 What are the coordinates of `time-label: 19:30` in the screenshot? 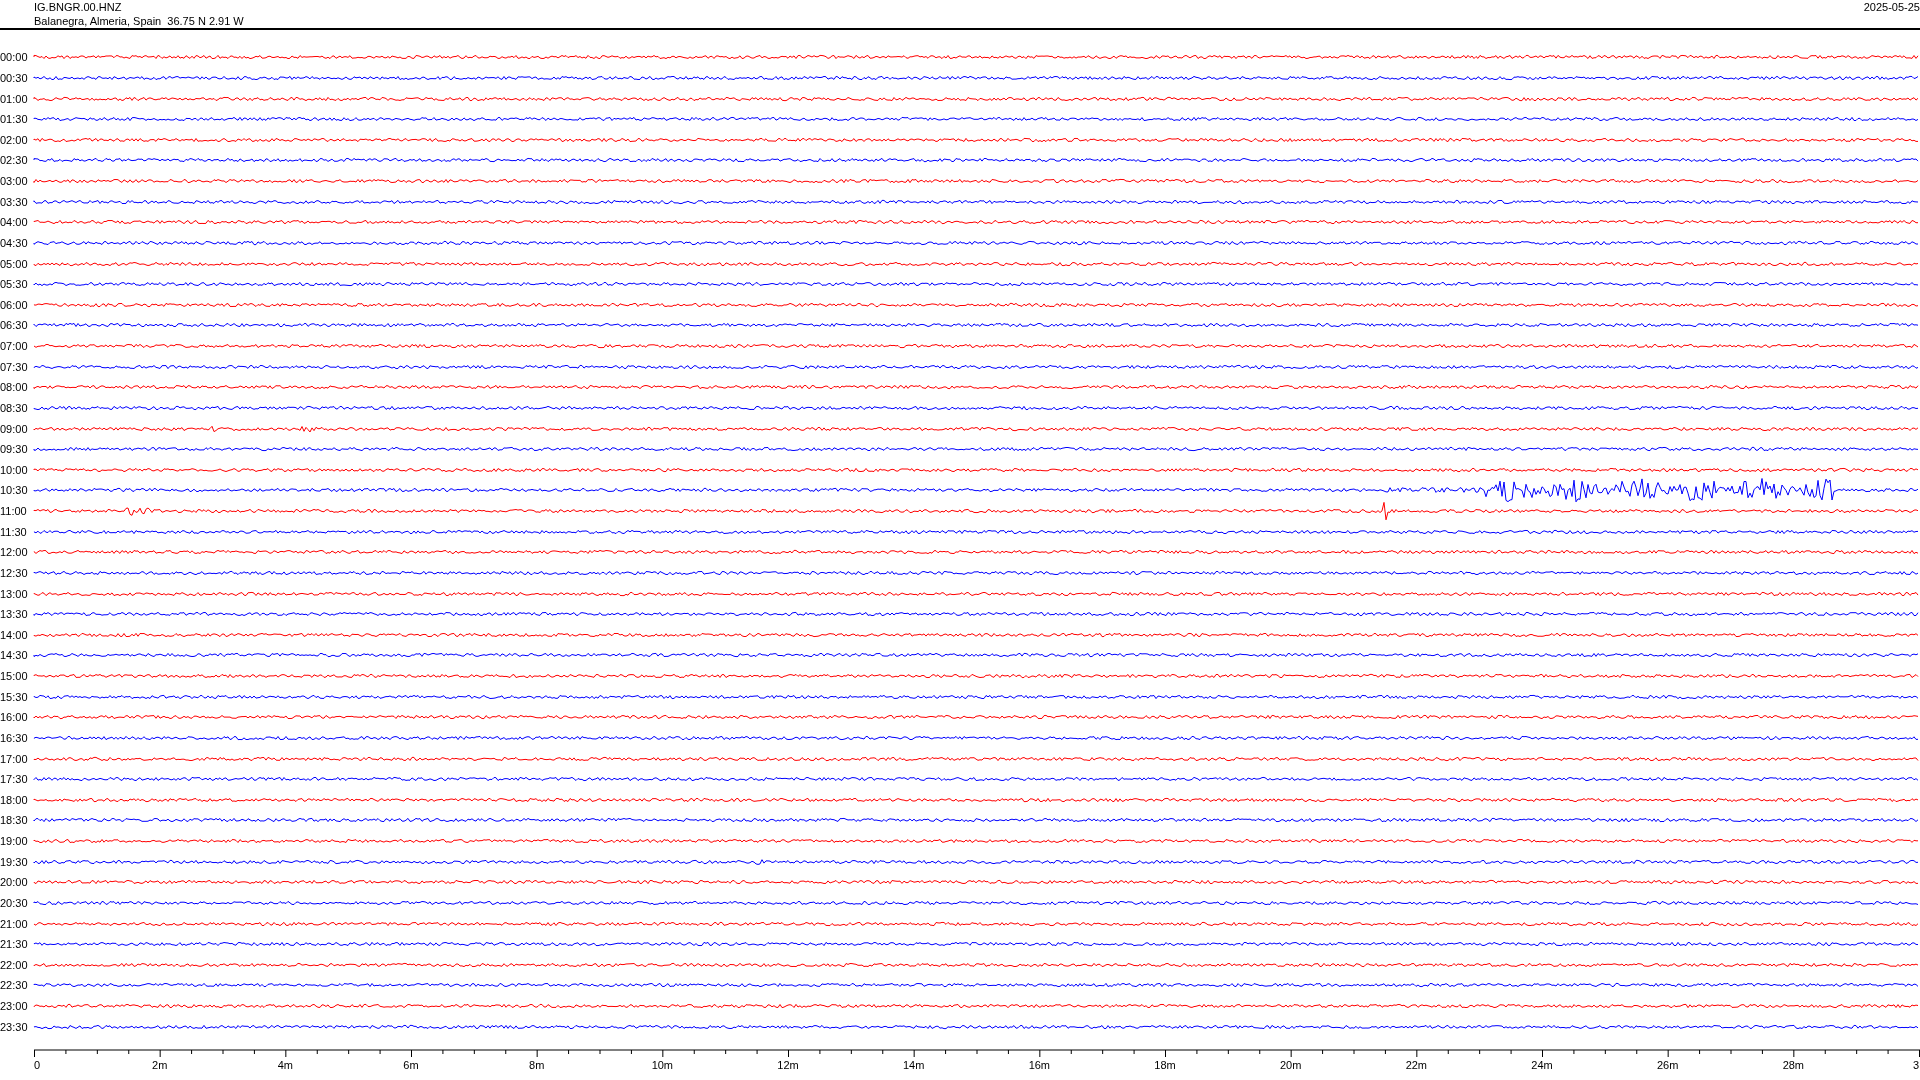 It's located at (14, 861).